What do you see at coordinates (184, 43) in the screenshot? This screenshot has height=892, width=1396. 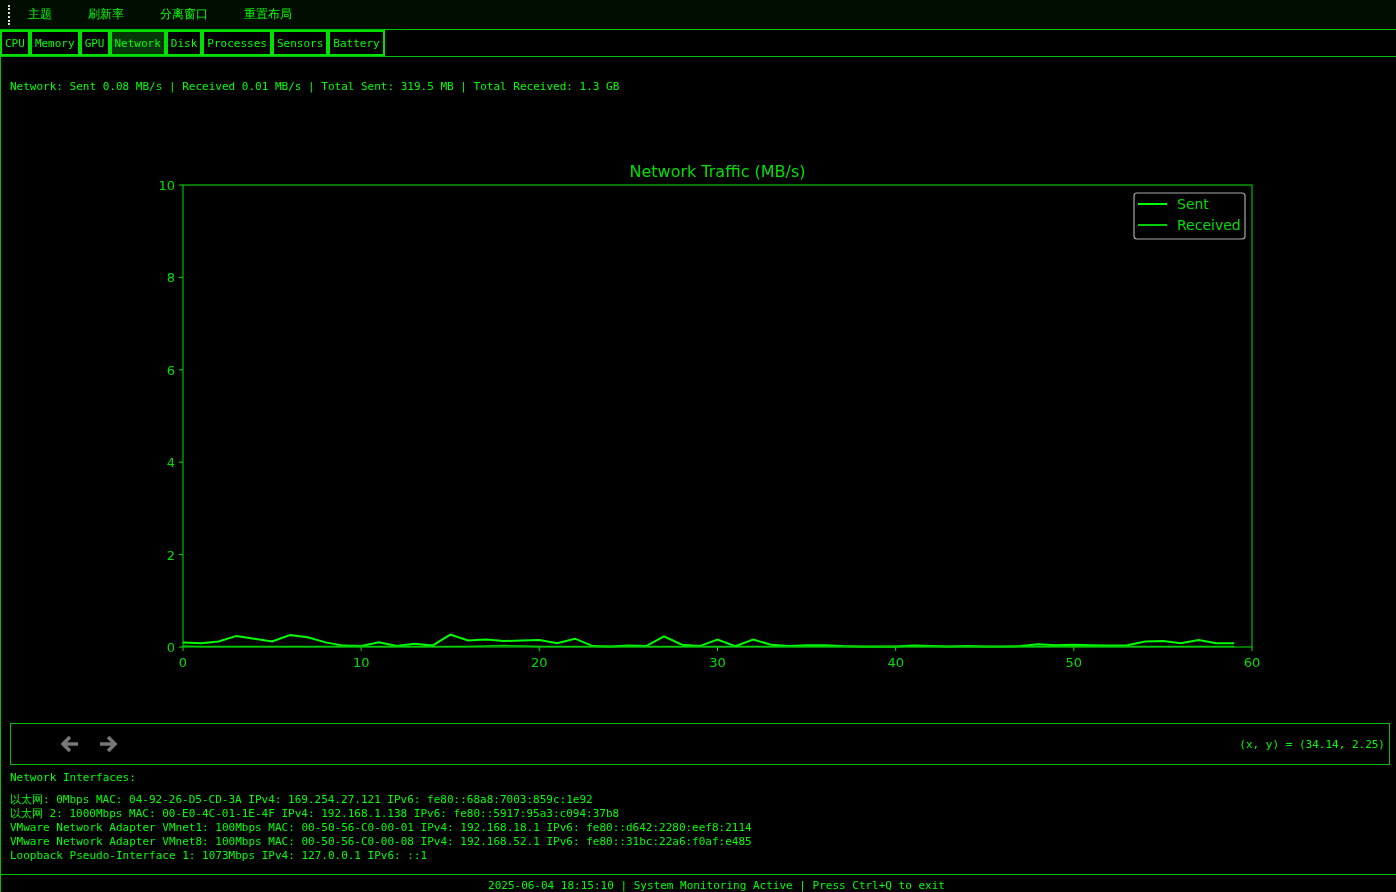 I see `tab: Disk` at bounding box center [184, 43].